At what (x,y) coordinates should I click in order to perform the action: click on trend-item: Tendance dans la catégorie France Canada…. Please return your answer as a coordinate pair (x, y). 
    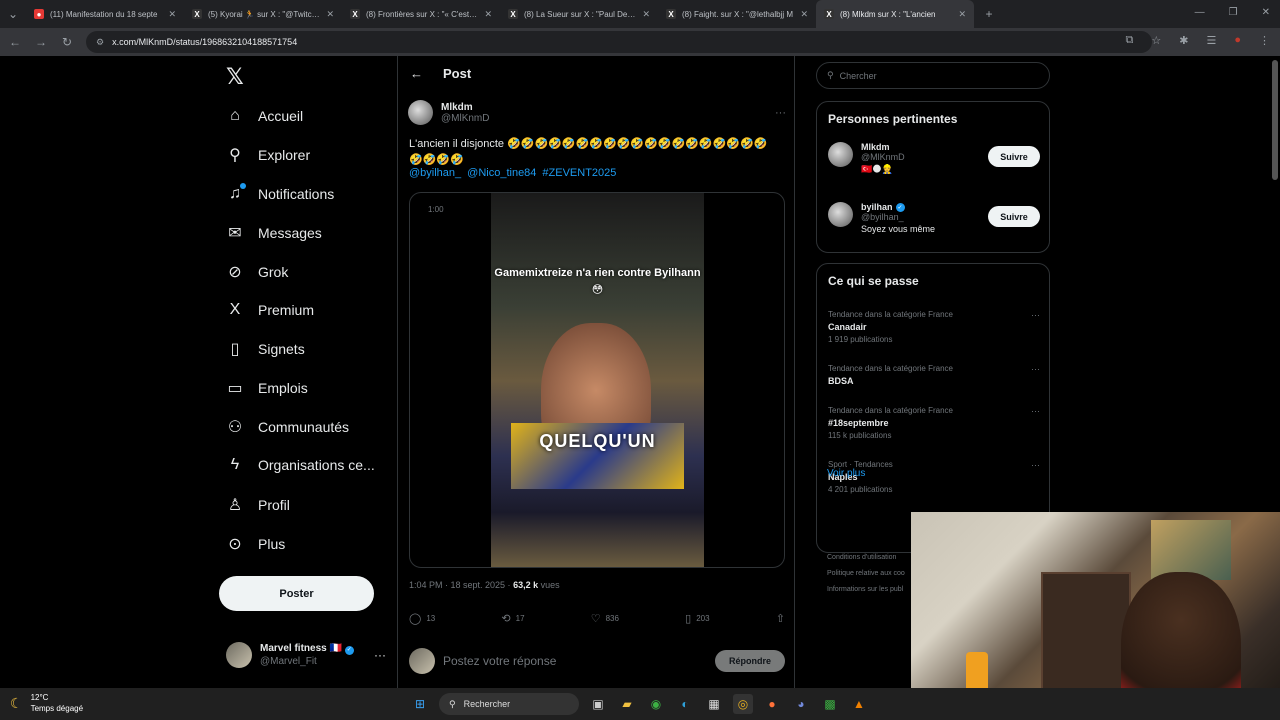
    Looking at the image, I should click on (934, 327).